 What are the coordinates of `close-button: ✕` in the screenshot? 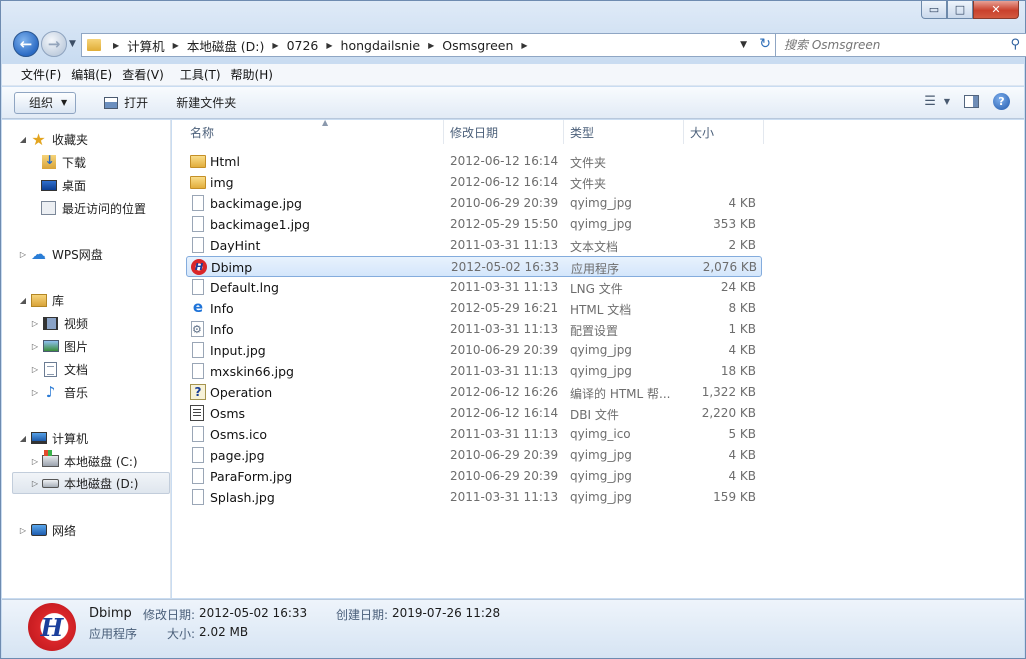 It's located at (996, 10).